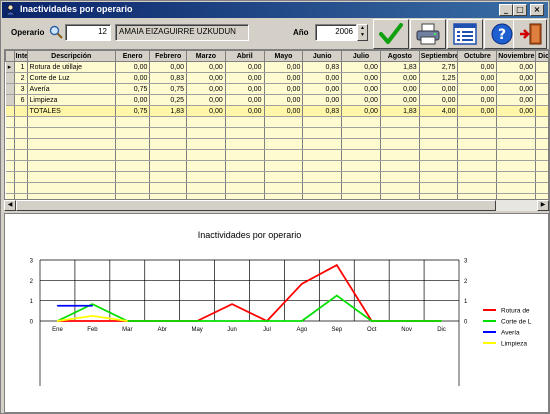 Image resolution: width=550 pixels, height=414 pixels. What do you see at coordinates (132, 56) in the screenshot?
I see `column-header: Enero` at bounding box center [132, 56].